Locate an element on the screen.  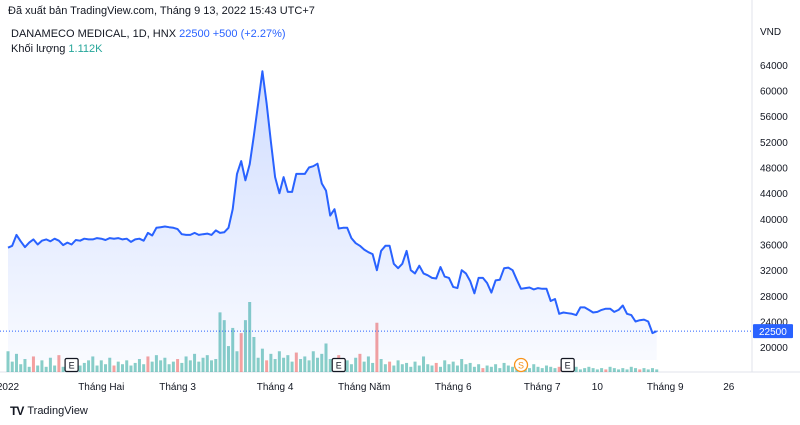
event-label: S is located at coordinates (521, 366).